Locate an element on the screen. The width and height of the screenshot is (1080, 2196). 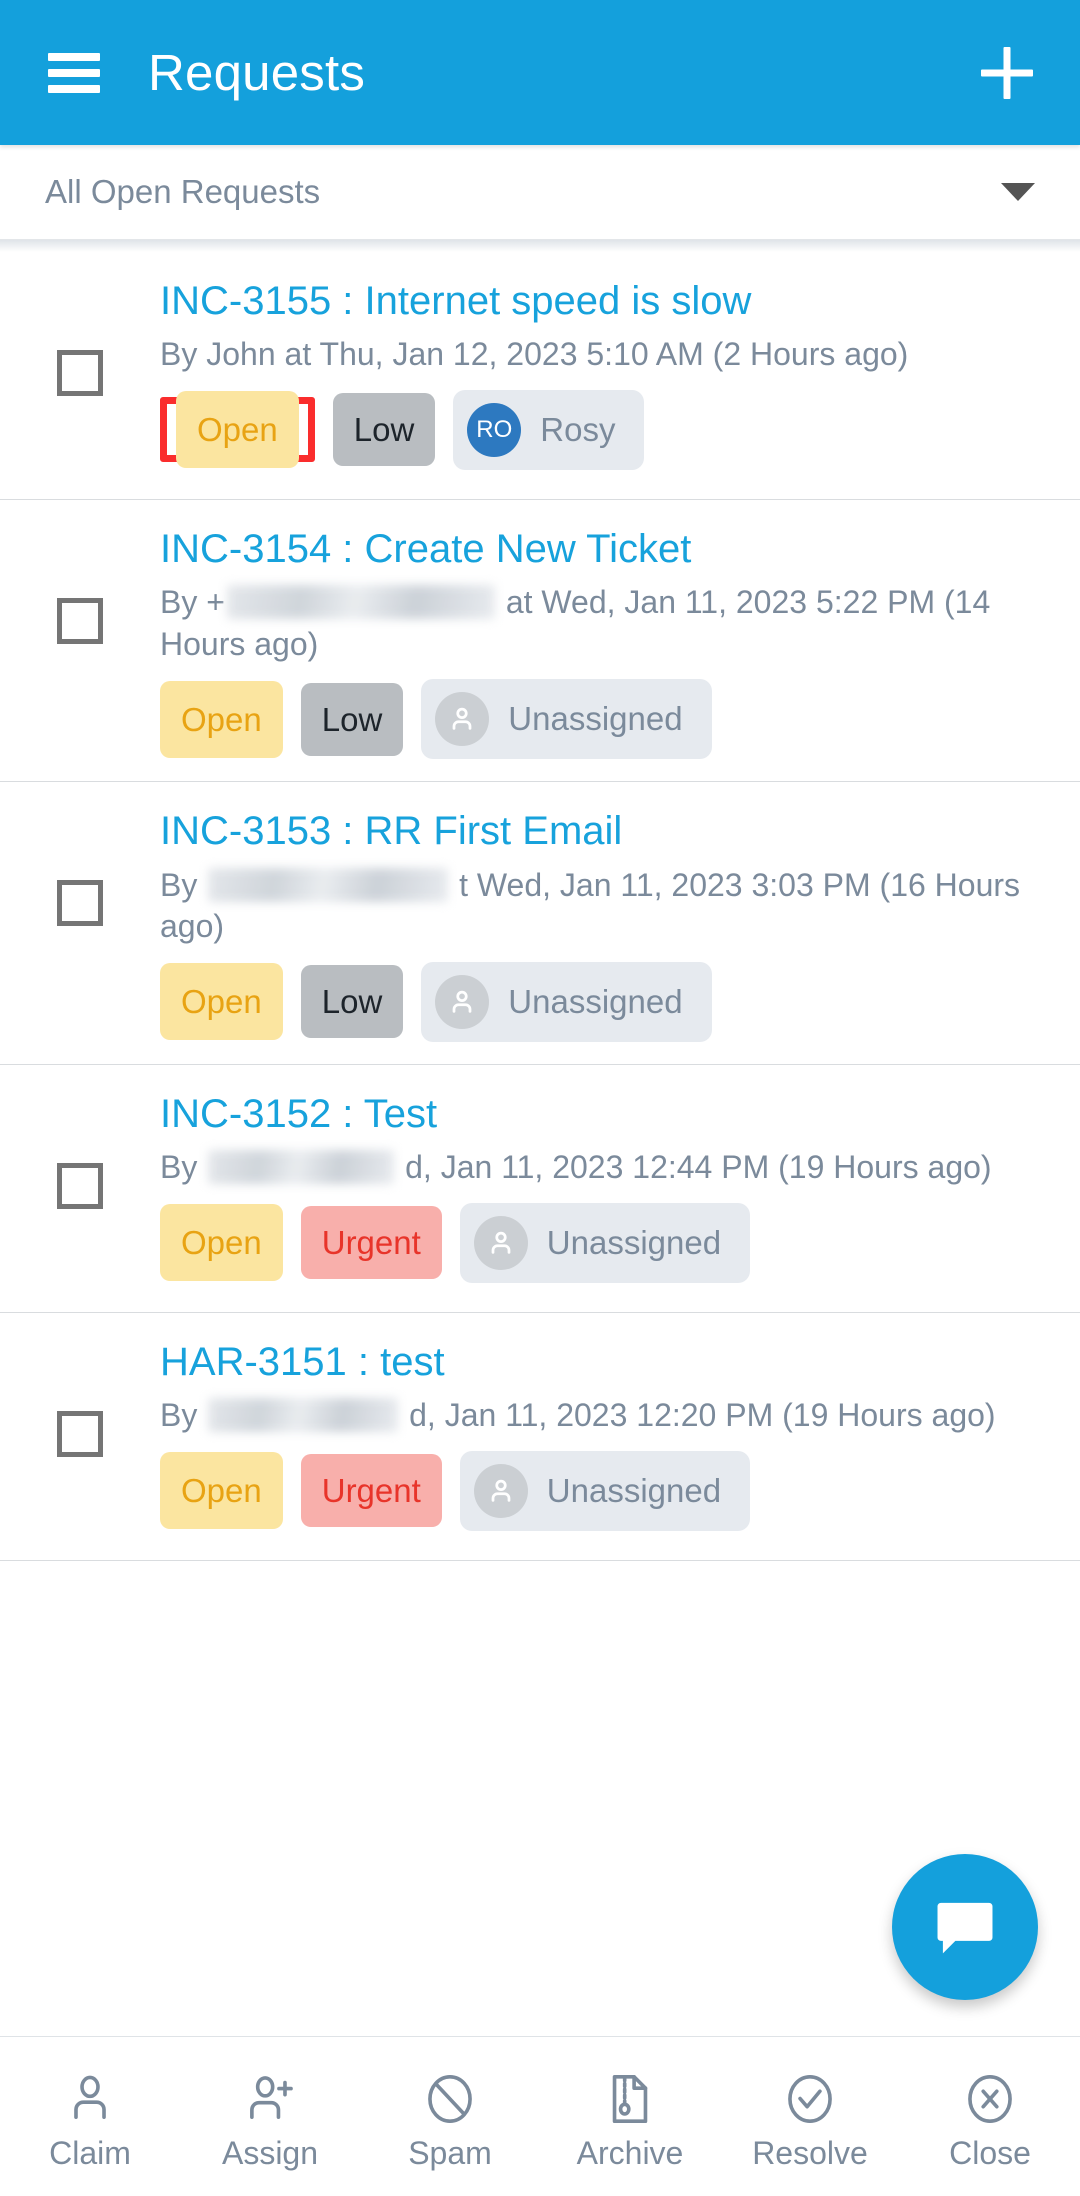
action-resolve: Resolve is located at coordinates (810, 2116).